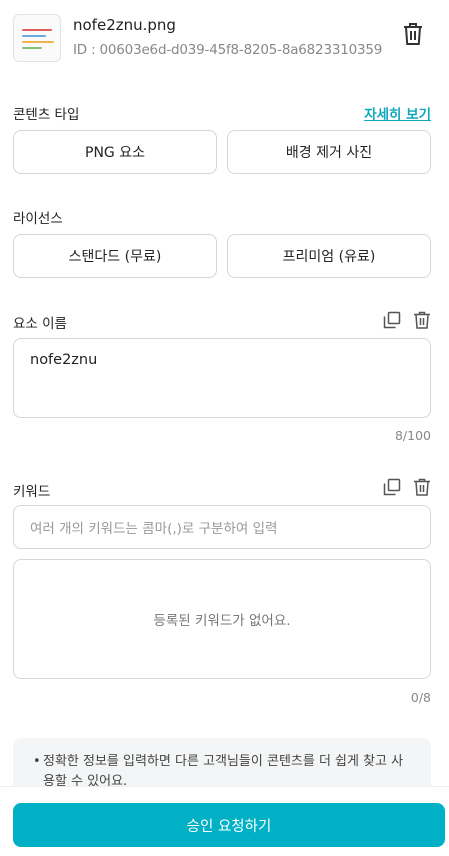 The width and height of the screenshot is (449, 856). I want to click on detail-link: 자세히 보기, so click(397, 113).